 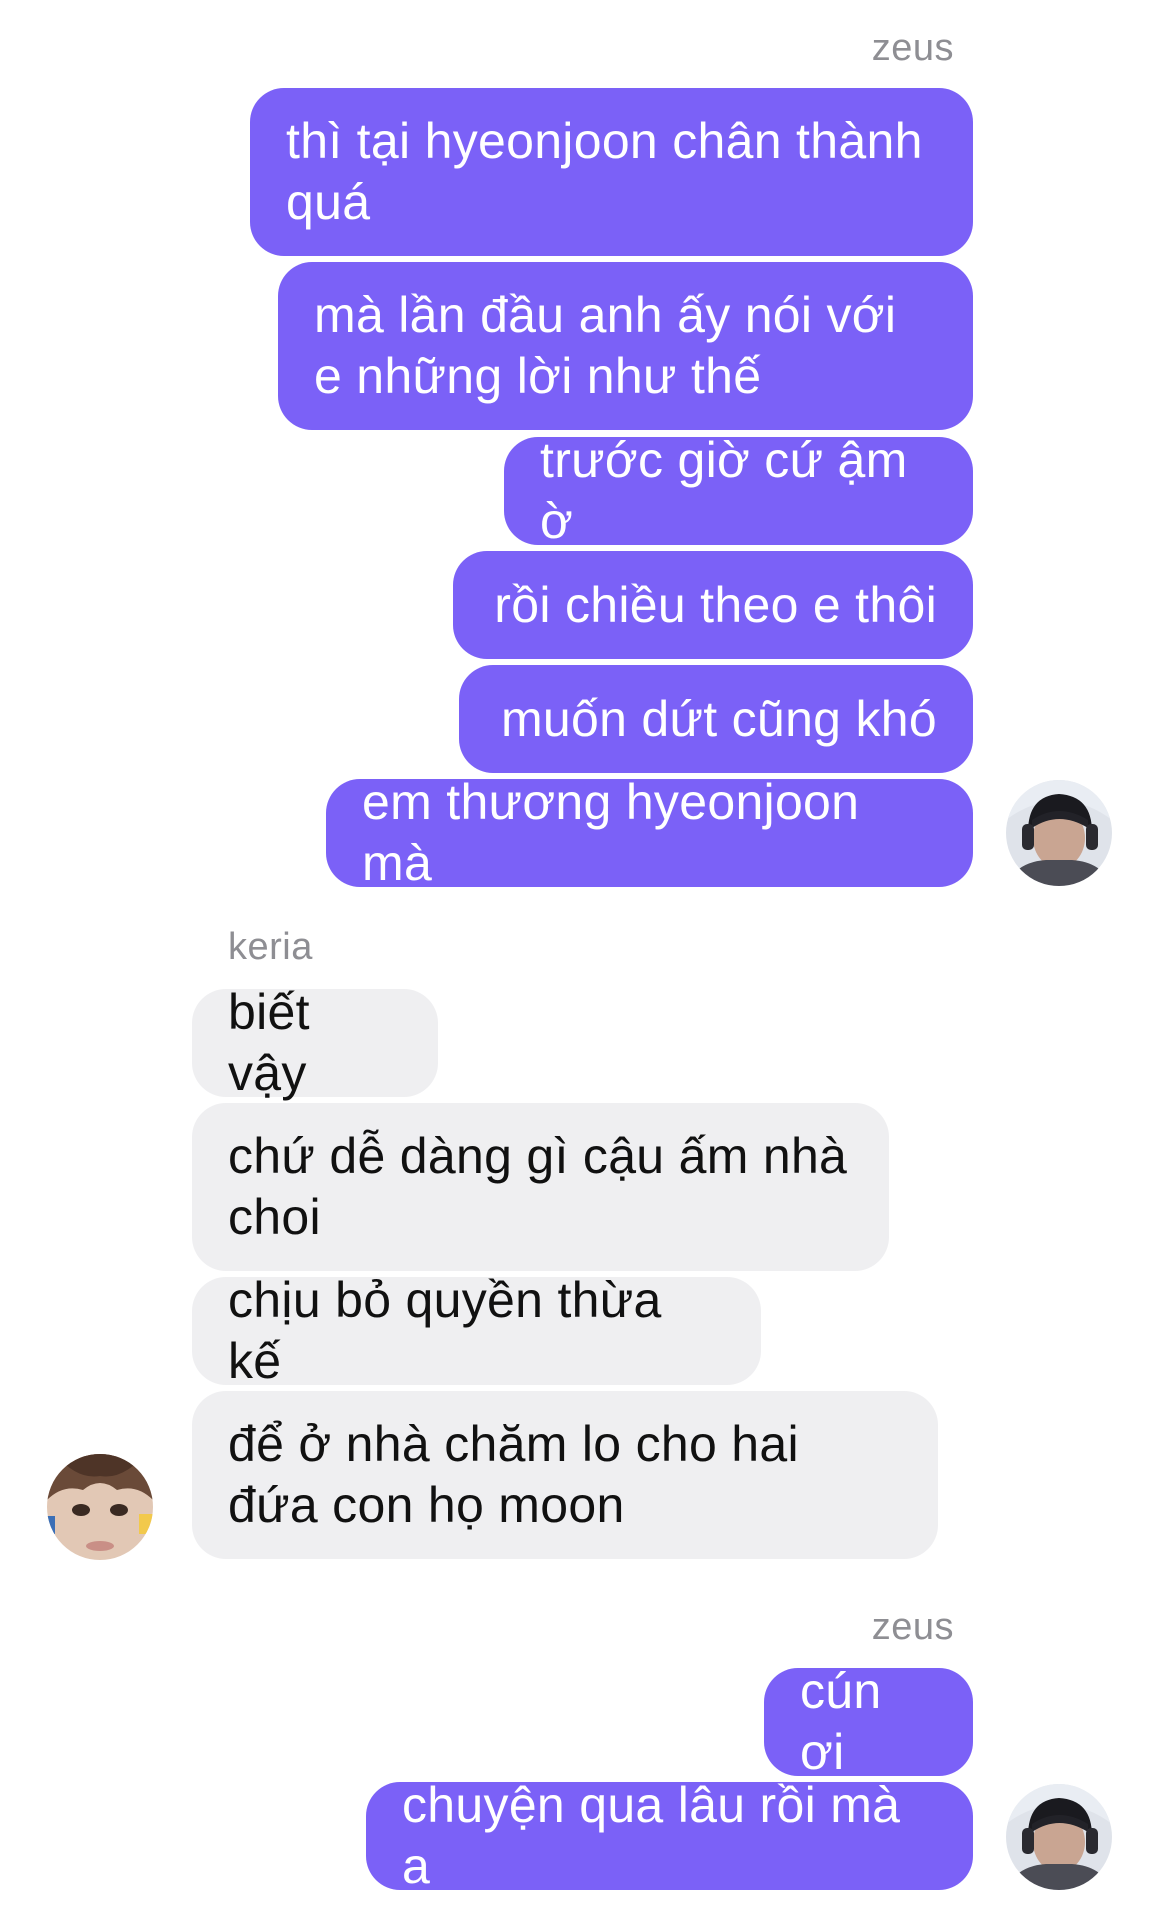 What do you see at coordinates (513, 1474) in the screenshot?
I see `message-text: để ở nhà chăm lo cho hai đứa con họ moon` at bounding box center [513, 1474].